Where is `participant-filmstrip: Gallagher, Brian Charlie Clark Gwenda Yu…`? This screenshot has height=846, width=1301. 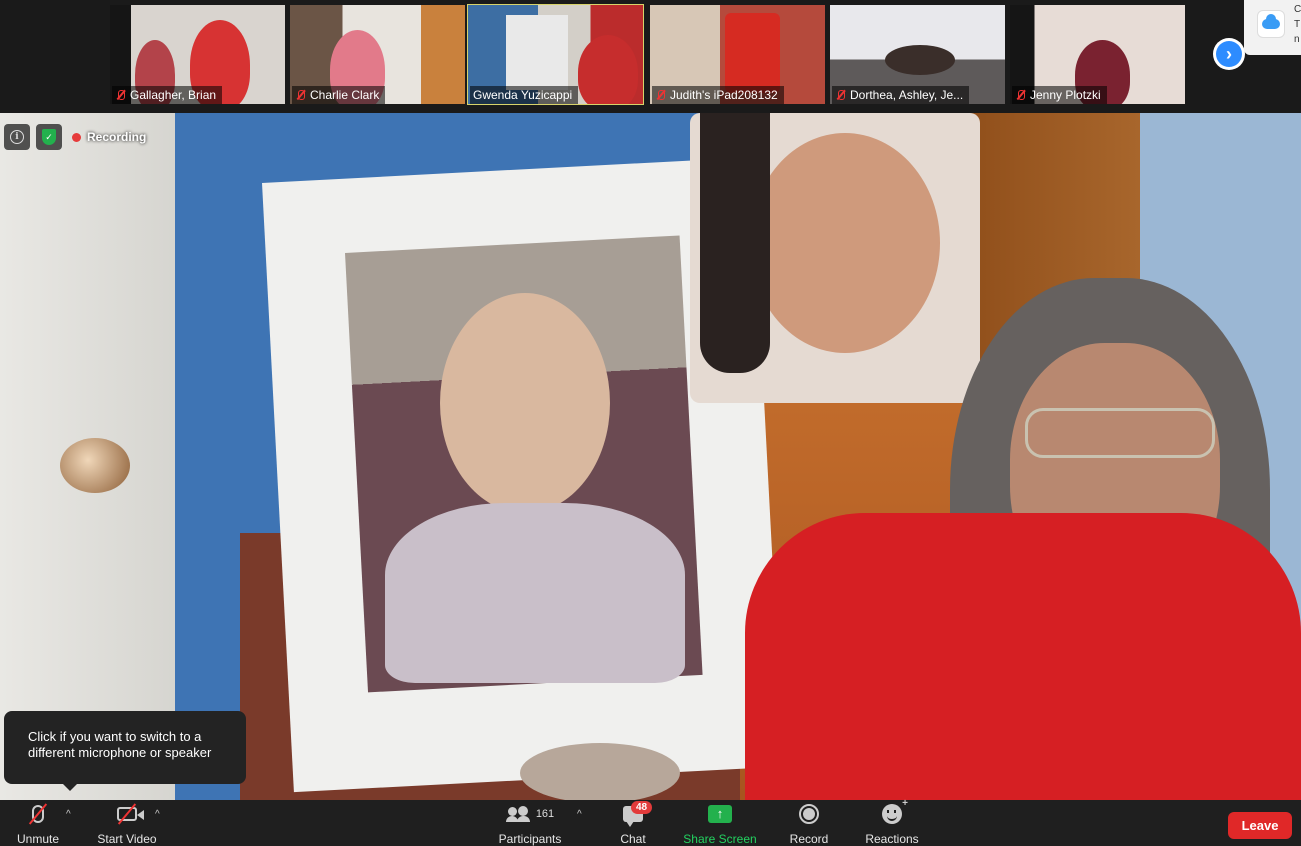
participant-filmstrip: Gallagher, Brian Charlie Clark Gwenda Yu… is located at coordinates (650, 56).